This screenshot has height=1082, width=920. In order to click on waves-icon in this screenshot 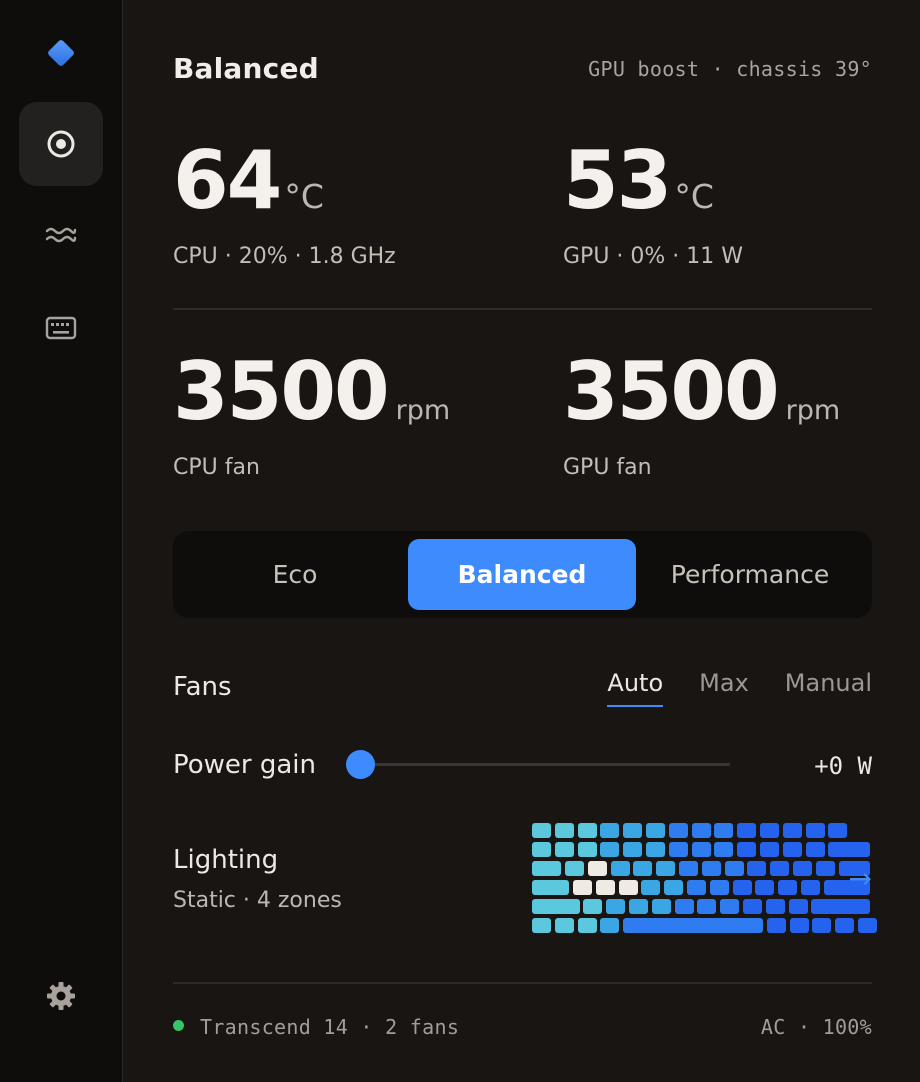, I will do `click(61, 235)`.